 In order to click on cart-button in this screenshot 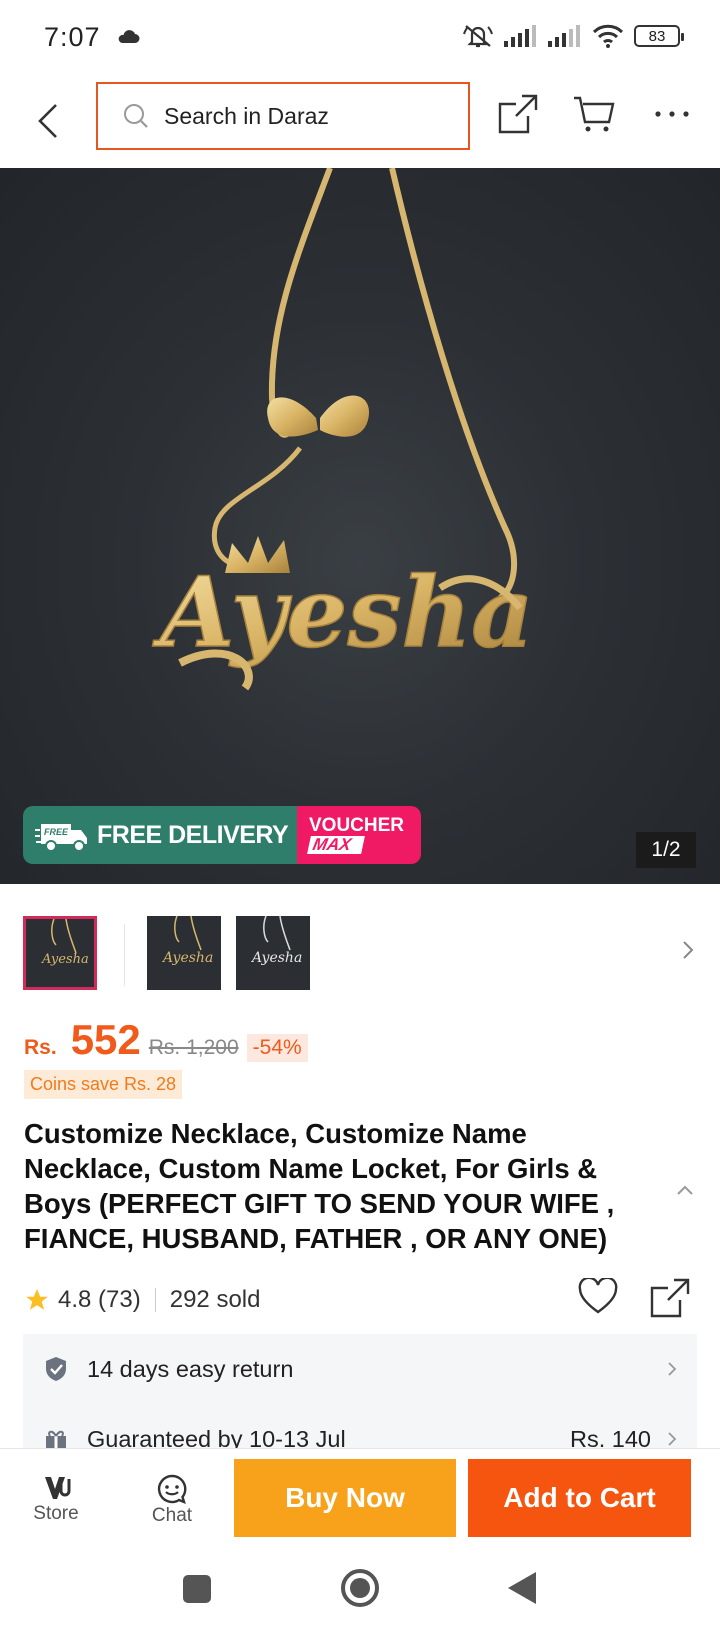, I will do `click(594, 114)`.